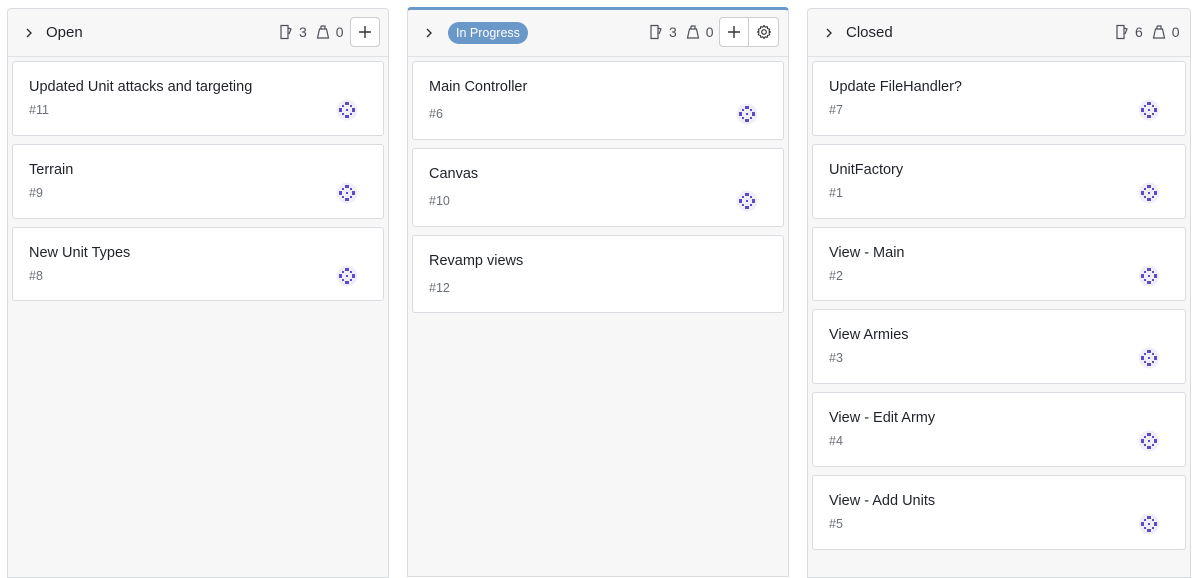 The width and height of the screenshot is (1204, 578). I want to click on issue-title: Terrain, so click(198, 170).